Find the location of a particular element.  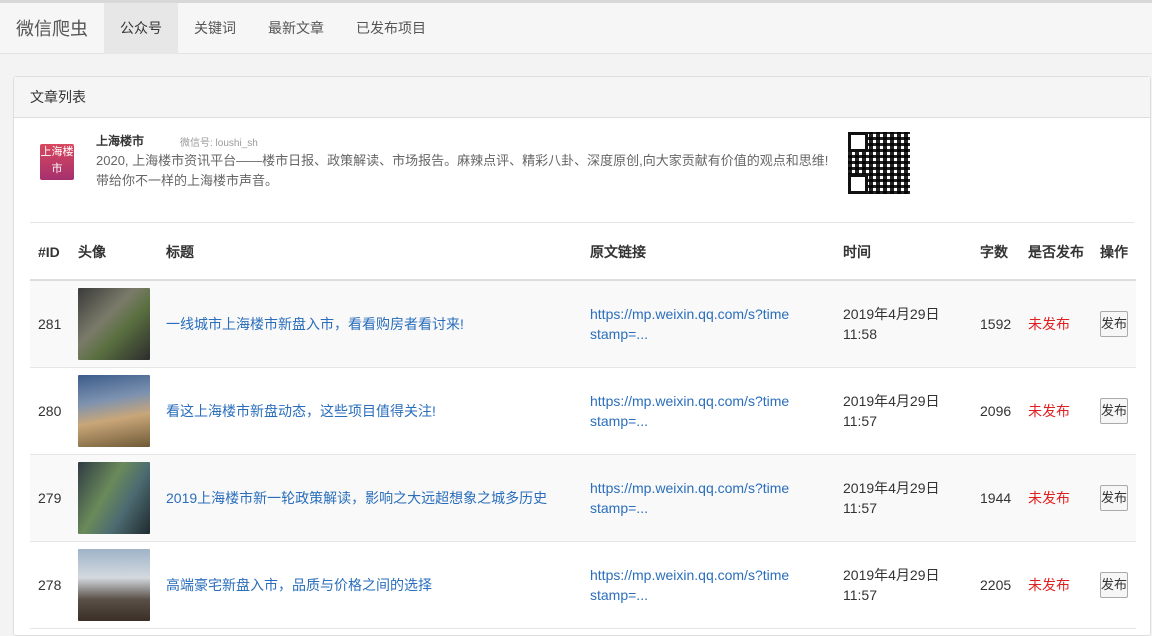

col-id: #ID is located at coordinates (50, 252).